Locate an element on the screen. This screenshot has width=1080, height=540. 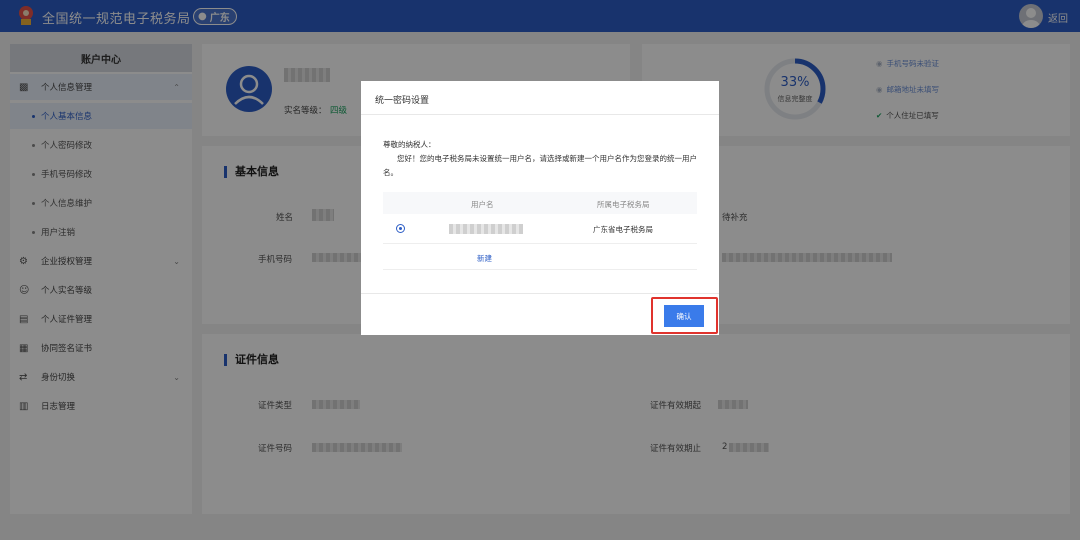
column-header-bureau: 所属电子税务局 is located at coordinates (623, 204).